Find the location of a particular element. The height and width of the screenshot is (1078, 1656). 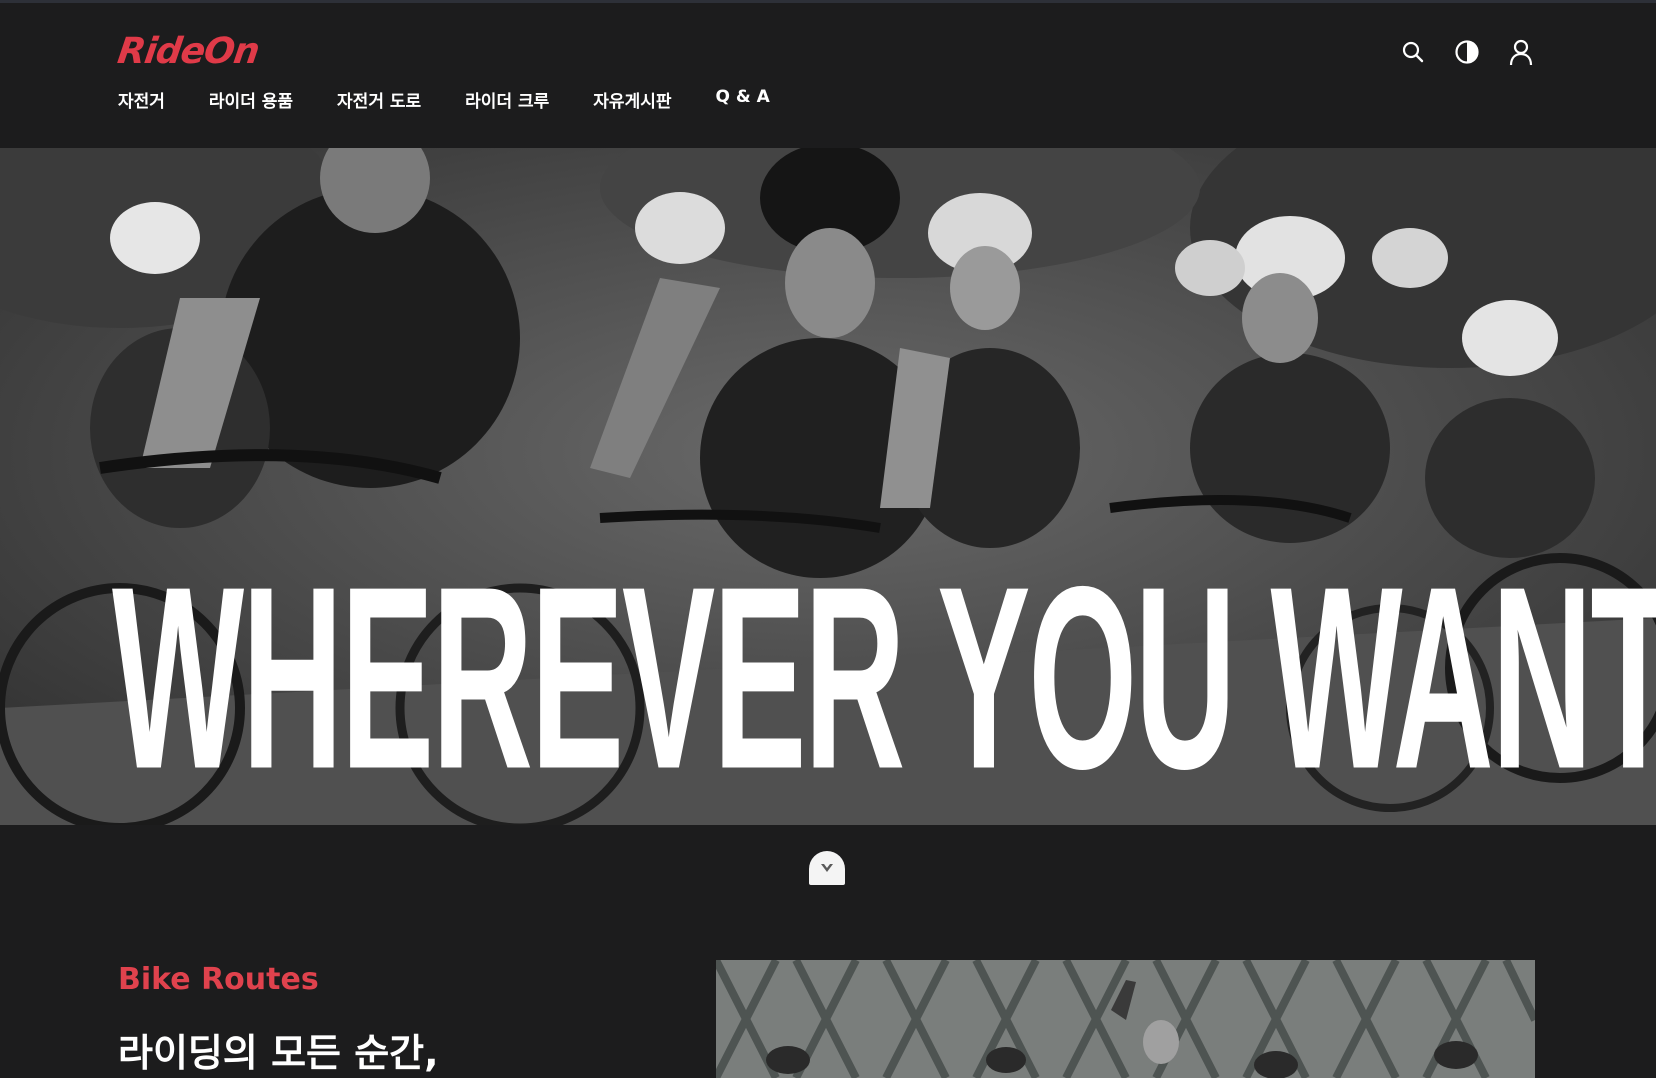

header-icons is located at coordinates (1467, 52).